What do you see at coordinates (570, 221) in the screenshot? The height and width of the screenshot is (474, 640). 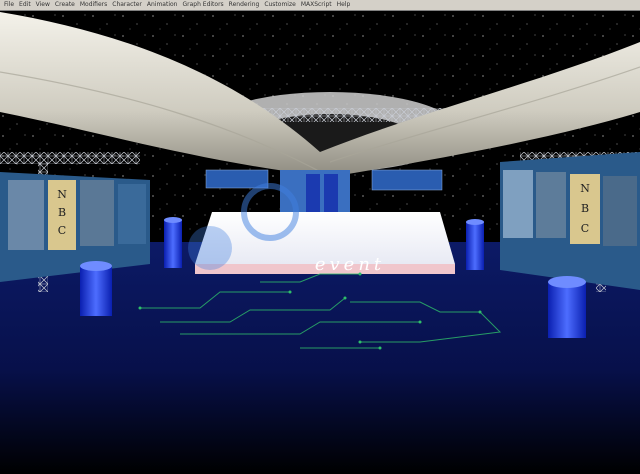 I see `right-banner-panel: N B C` at bounding box center [570, 221].